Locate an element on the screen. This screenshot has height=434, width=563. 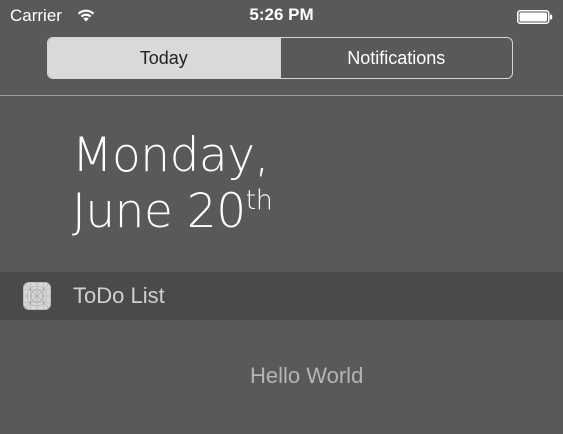
today-notifications-segmented-control: Today Notifications is located at coordinates (280, 58).